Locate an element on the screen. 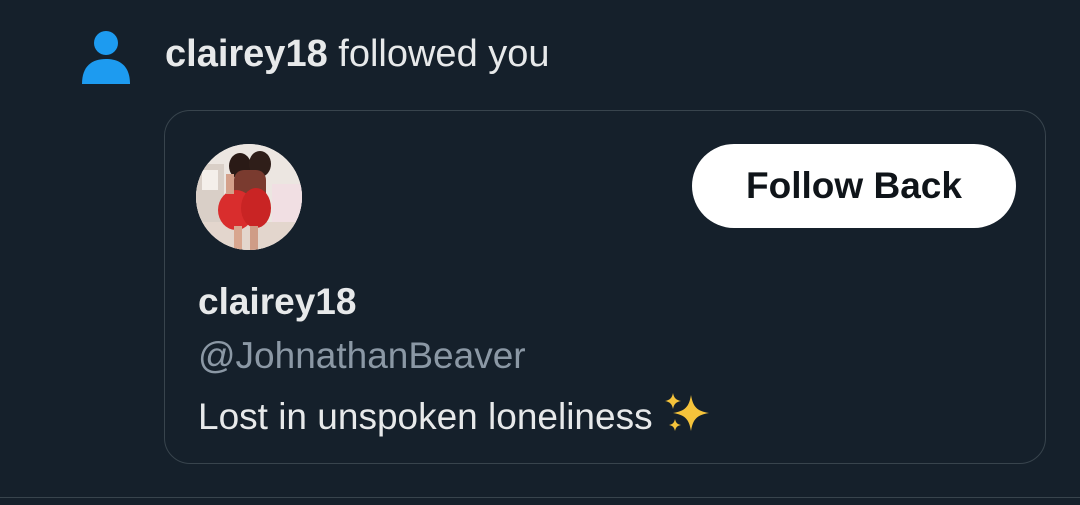  notification-action: followed you is located at coordinates (438, 54).